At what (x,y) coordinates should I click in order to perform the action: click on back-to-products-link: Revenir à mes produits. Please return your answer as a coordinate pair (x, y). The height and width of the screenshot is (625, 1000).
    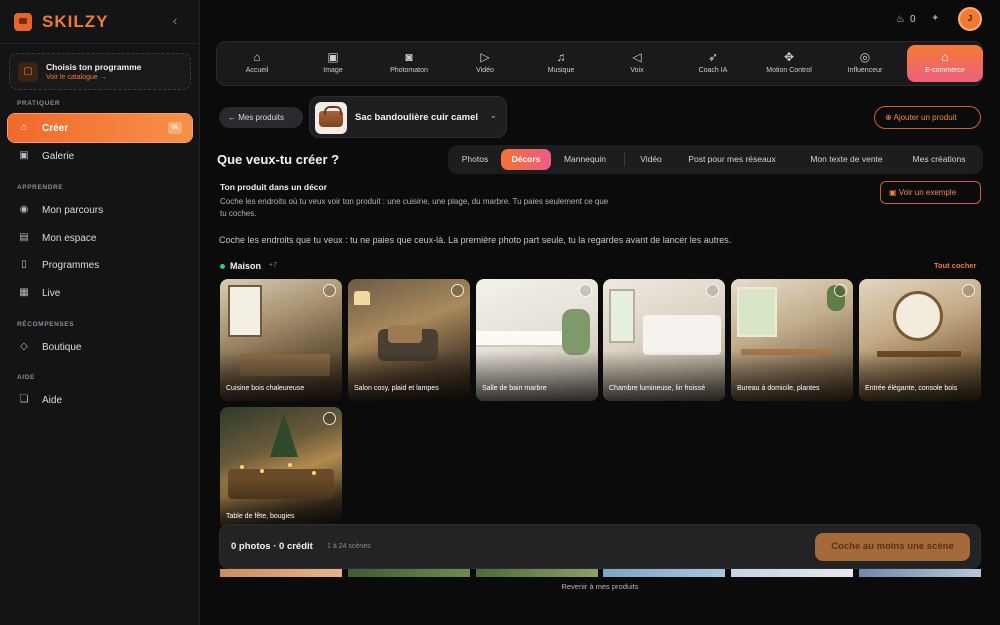
    Looking at the image, I should click on (500, 586).